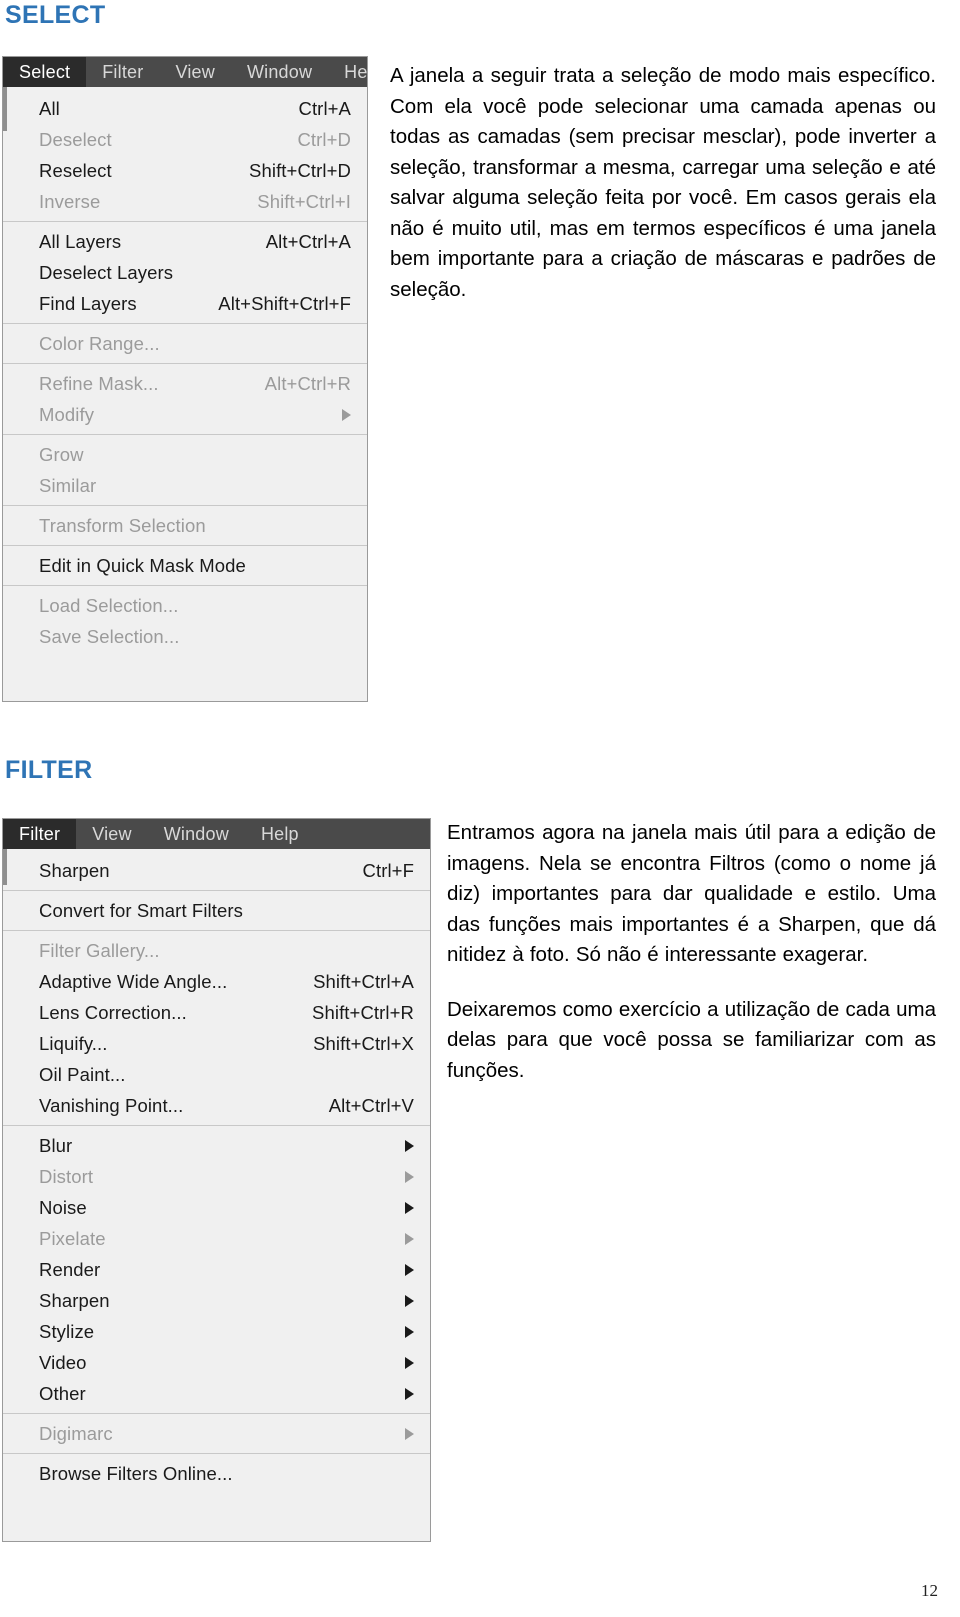  What do you see at coordinates (216, 1043) in the screenshot?
I see `menu-item-liquify: Liquify... Shift+Ctrl+X` at bounding box center [216, 1043].